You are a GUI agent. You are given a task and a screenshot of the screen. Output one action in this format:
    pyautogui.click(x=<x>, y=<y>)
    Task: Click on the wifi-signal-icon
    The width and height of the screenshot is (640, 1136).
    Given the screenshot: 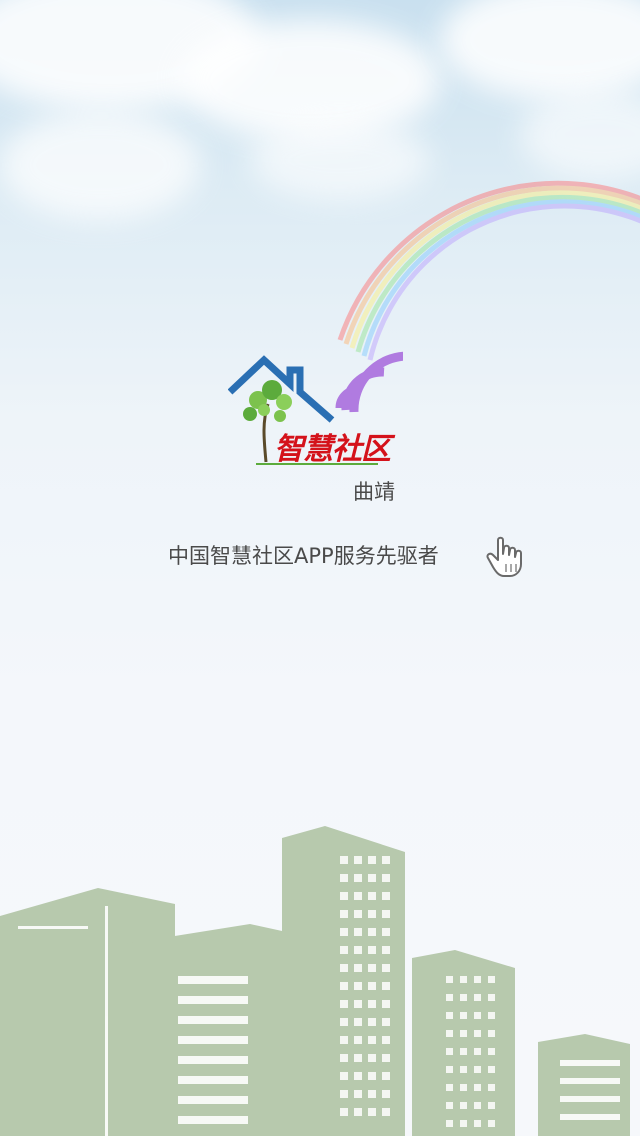 What is the action you would take?
    pyautogui.click(x=369, y=382)
    